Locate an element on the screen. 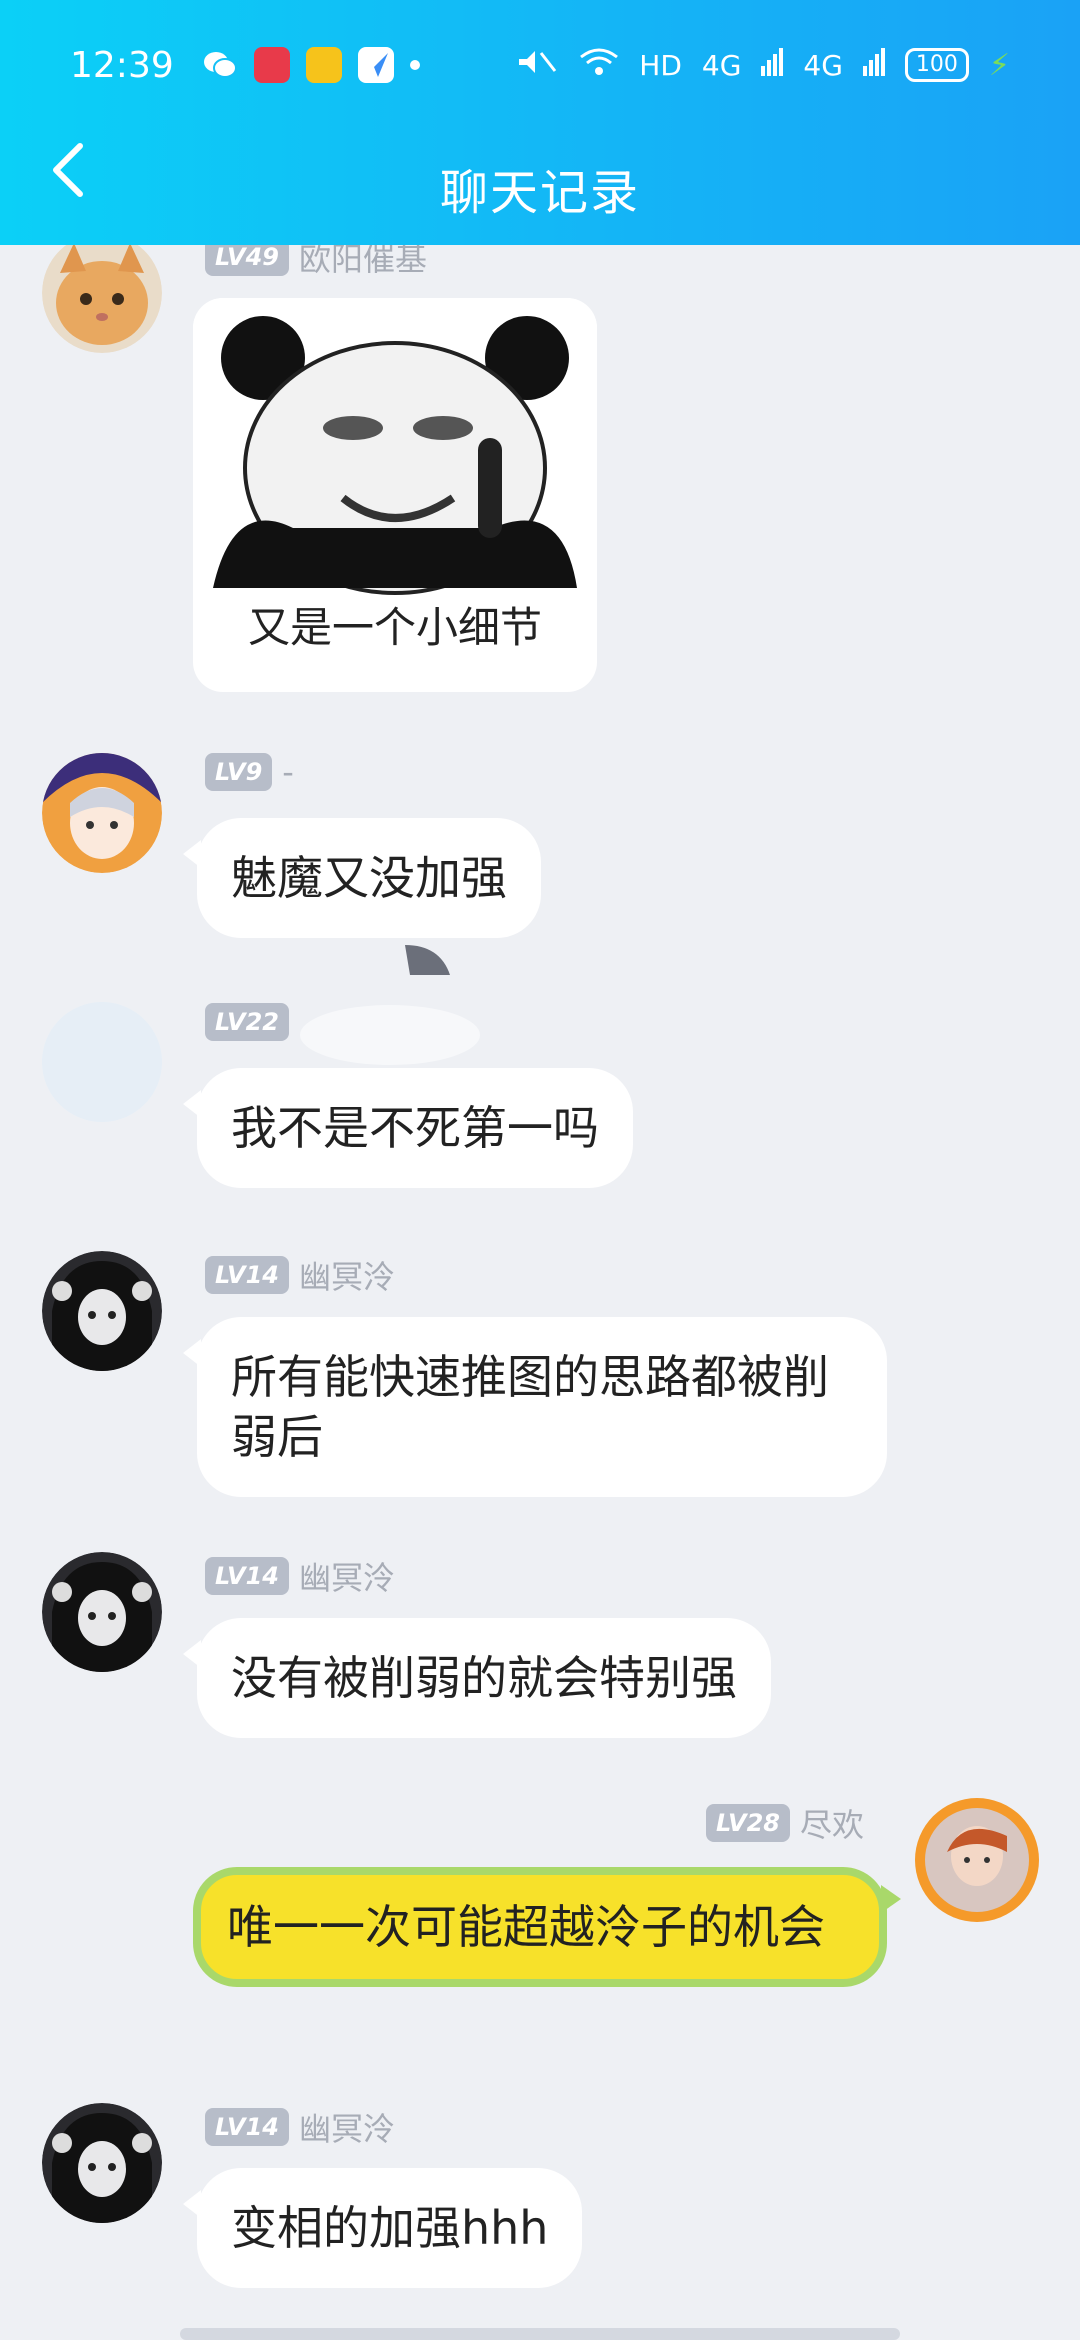  sender-meta: LV22 is located at coordinates (252, 1022).